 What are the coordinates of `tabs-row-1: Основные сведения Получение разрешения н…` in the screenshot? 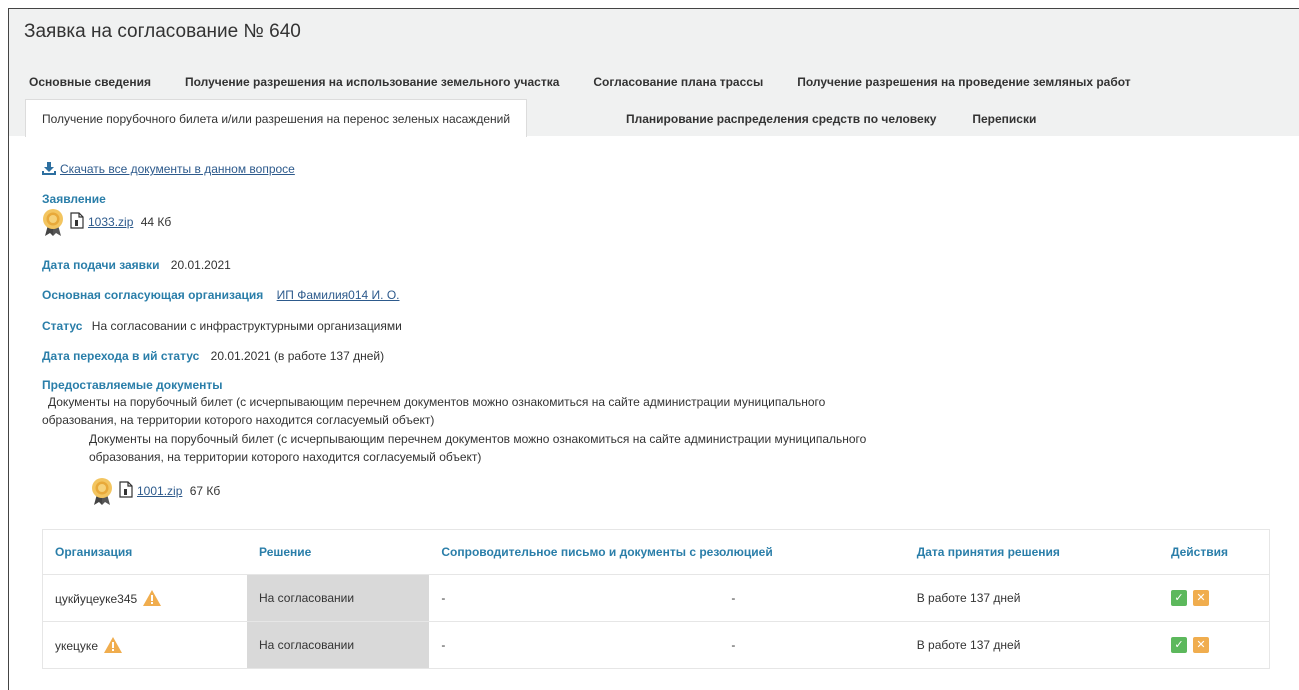 It's located at (597, 82).